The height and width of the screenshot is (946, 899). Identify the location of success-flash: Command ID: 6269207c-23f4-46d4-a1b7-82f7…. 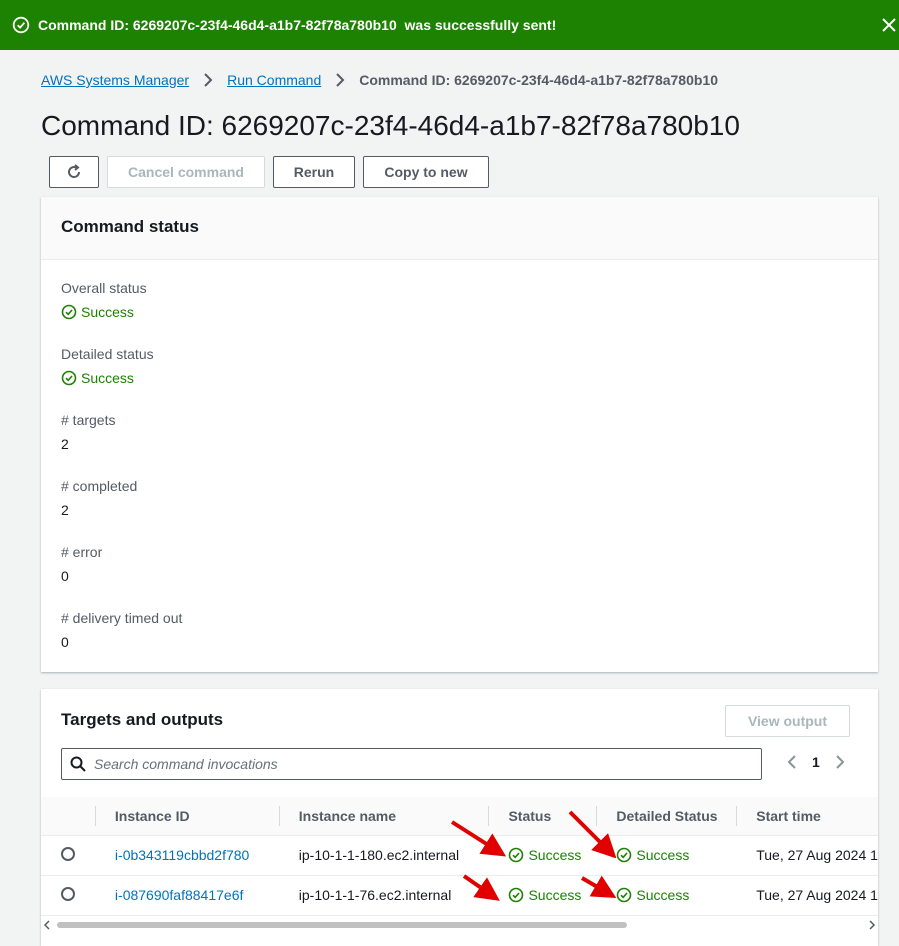
(449, 25).